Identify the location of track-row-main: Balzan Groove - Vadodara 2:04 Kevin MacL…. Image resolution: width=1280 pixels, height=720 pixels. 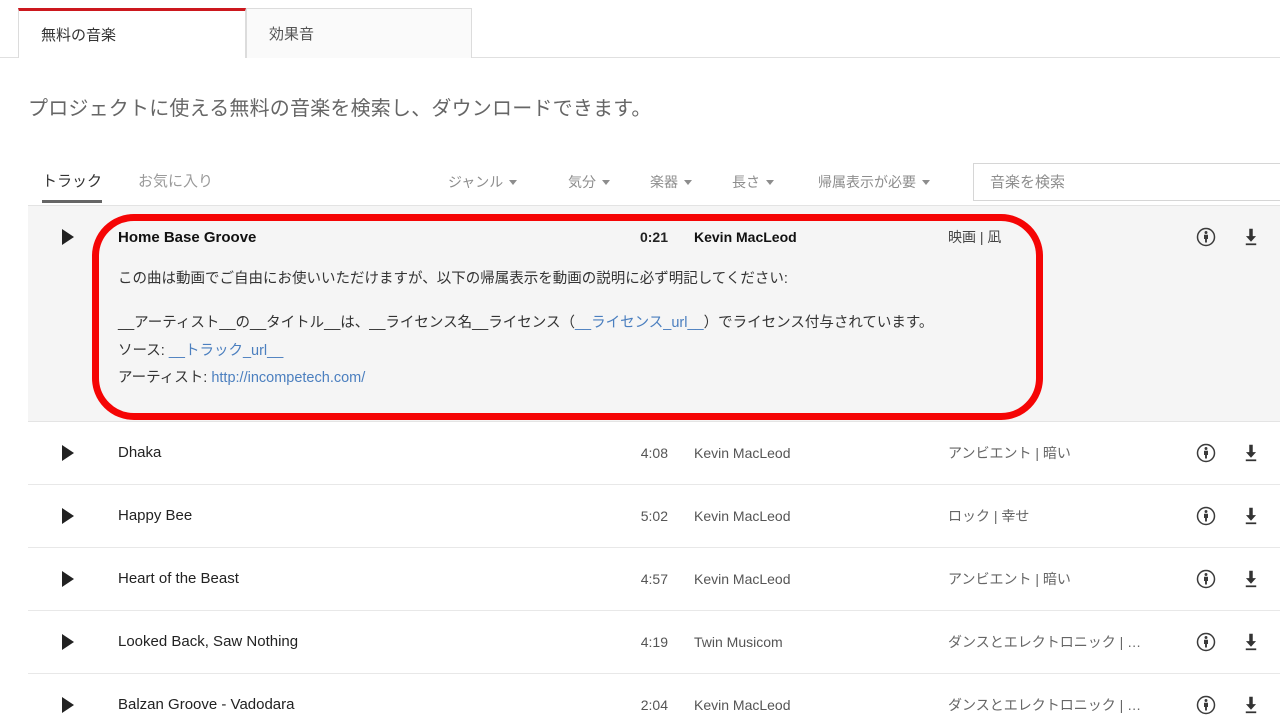
(654, 697).